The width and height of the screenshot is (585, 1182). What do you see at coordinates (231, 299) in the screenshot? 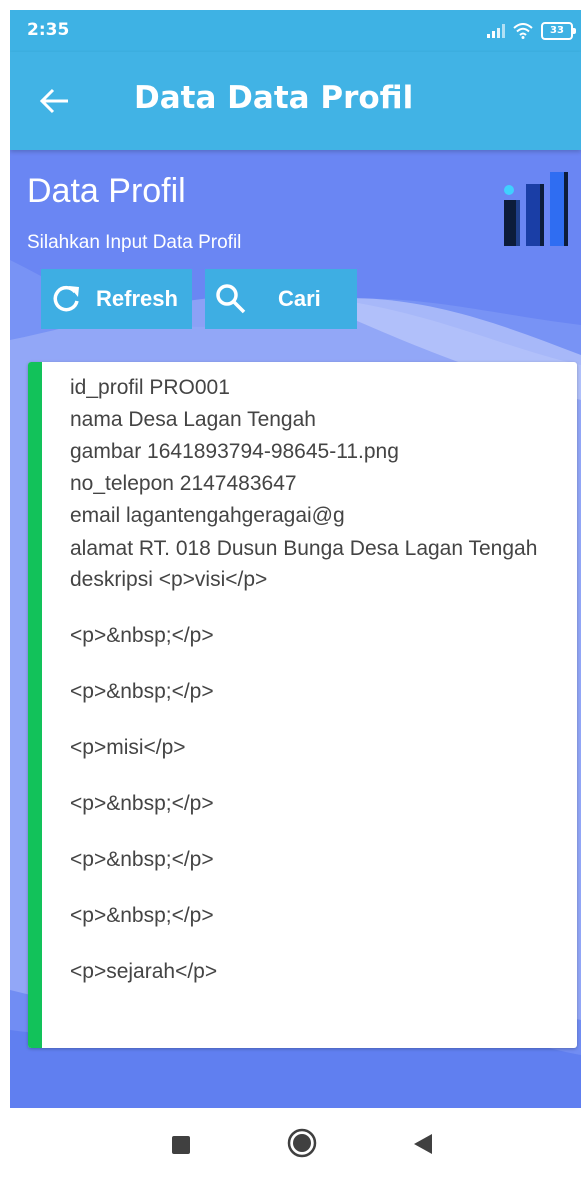
I see `search-icon` at bounding box center [231, 299].